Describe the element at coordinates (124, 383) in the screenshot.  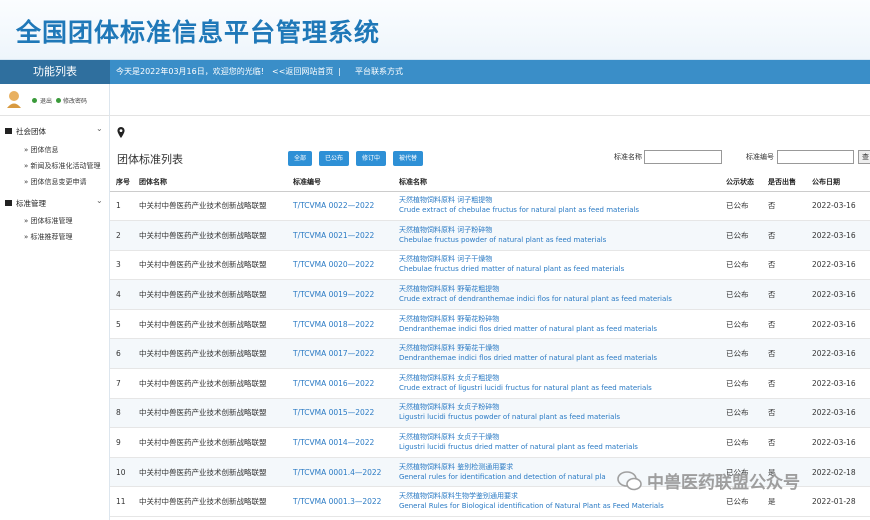
I see `row-number: 7` at that location.